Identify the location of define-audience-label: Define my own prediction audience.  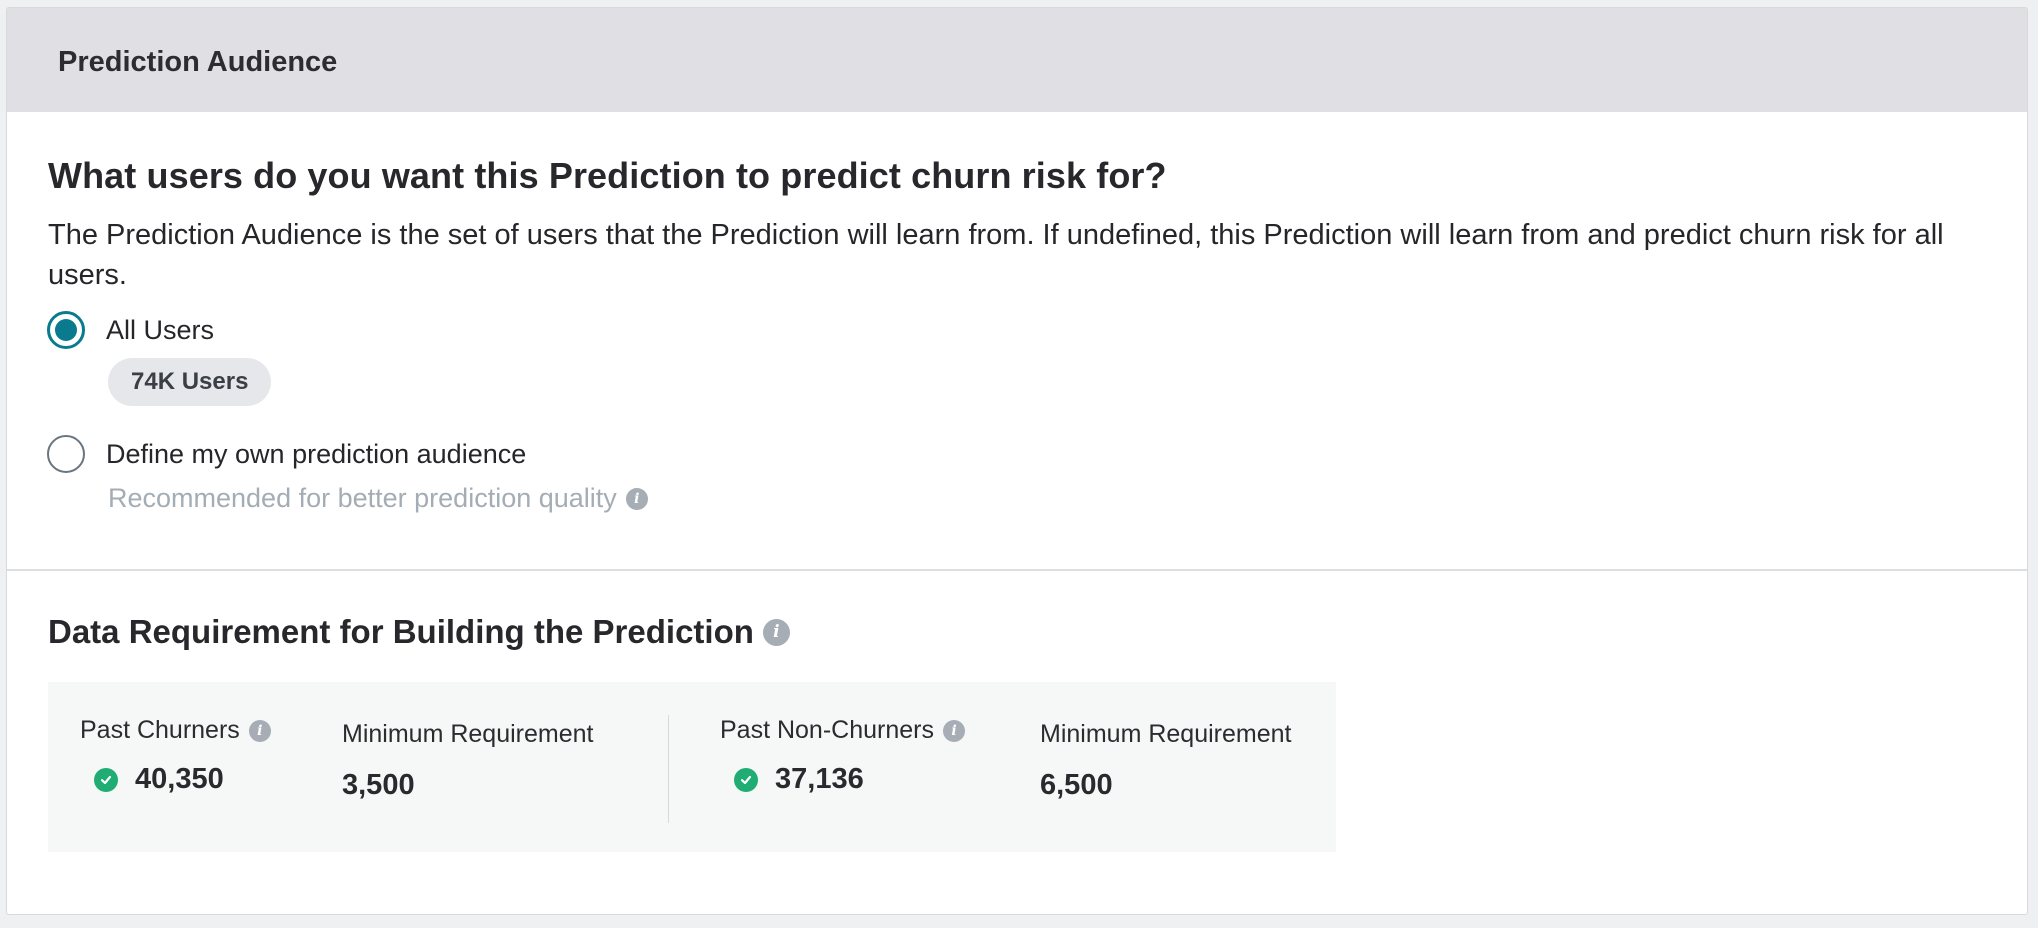
(316, 454).